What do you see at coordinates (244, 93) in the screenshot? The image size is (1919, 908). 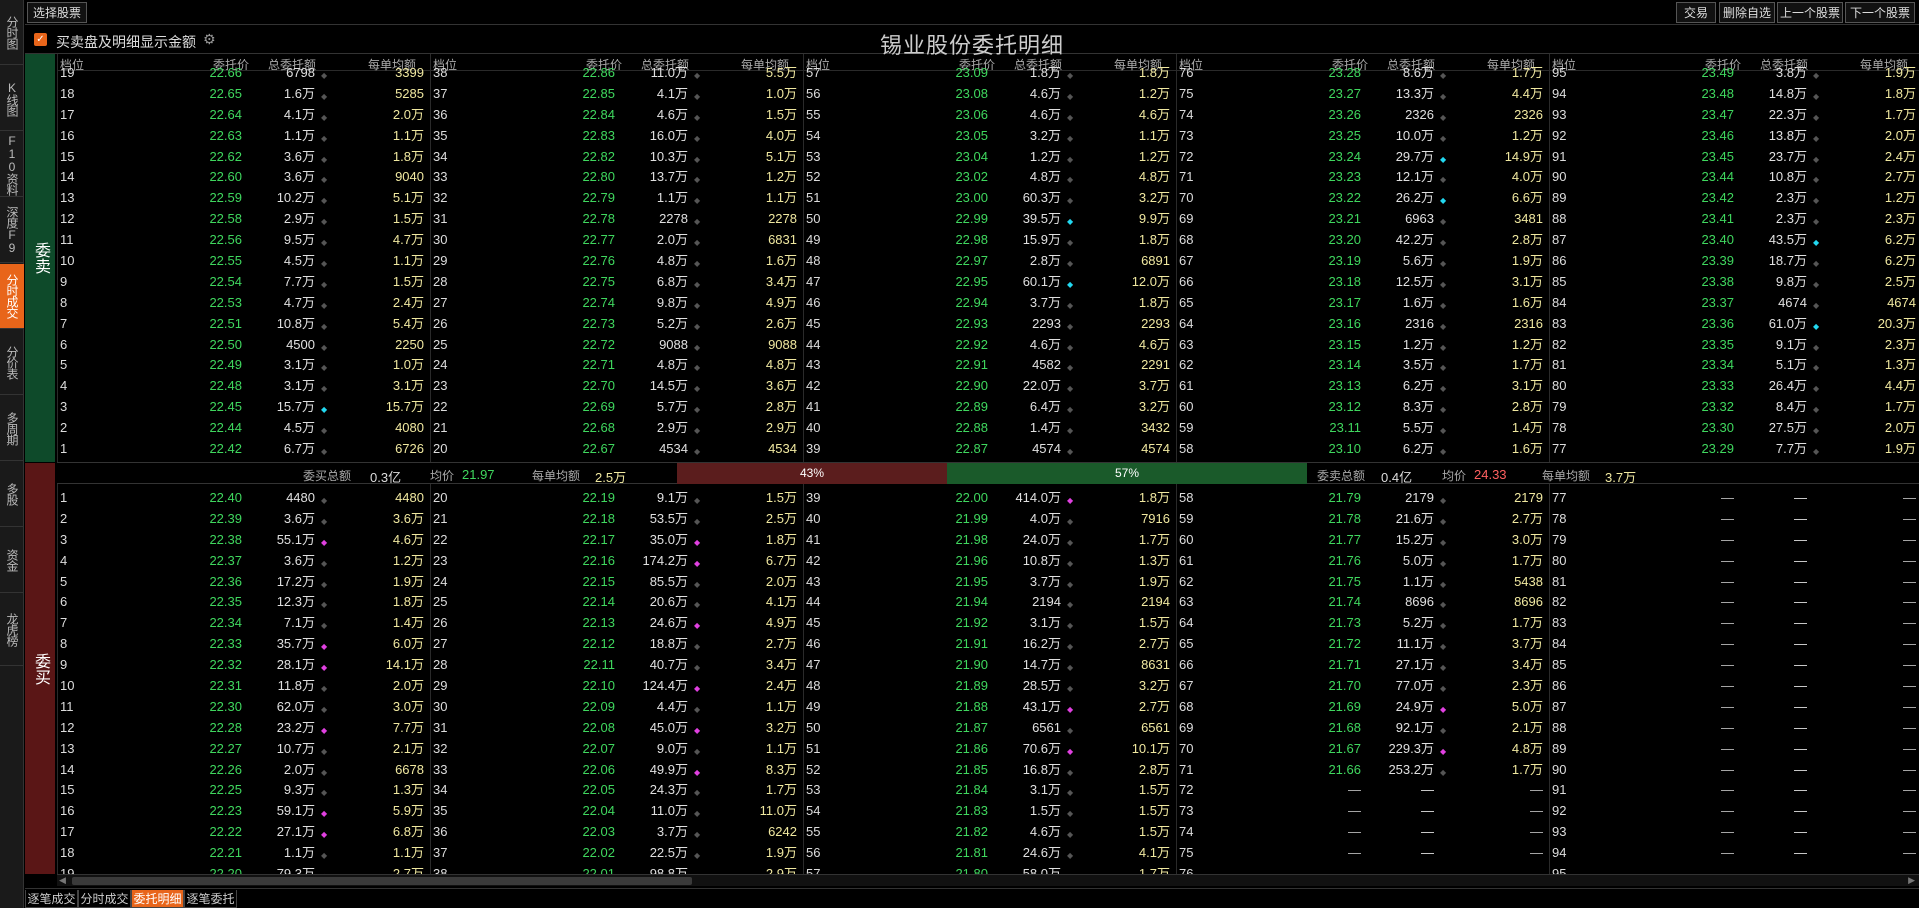 I see `order-row: 18 22.65 1.6万 ◆ 5285` at bounding box center [244, 93].